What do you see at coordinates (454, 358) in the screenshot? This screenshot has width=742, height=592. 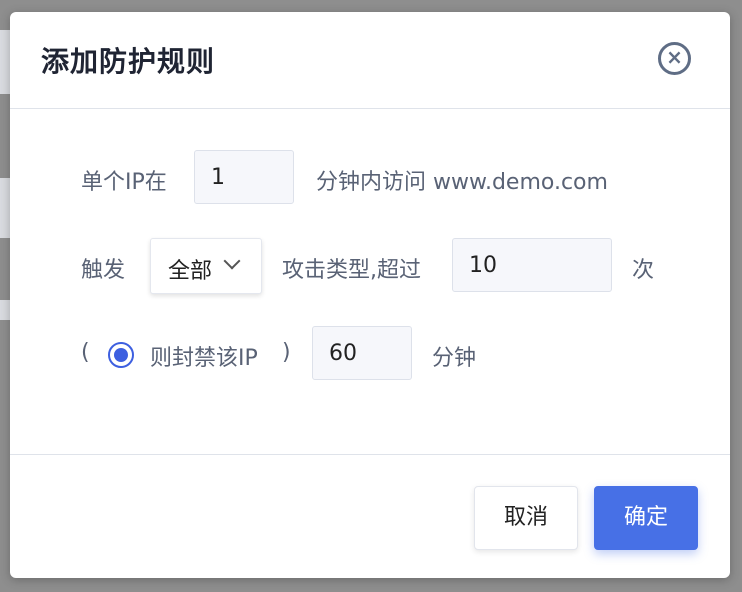 I see `block-unit-label: 分钟` at bounding box center [454, 358].